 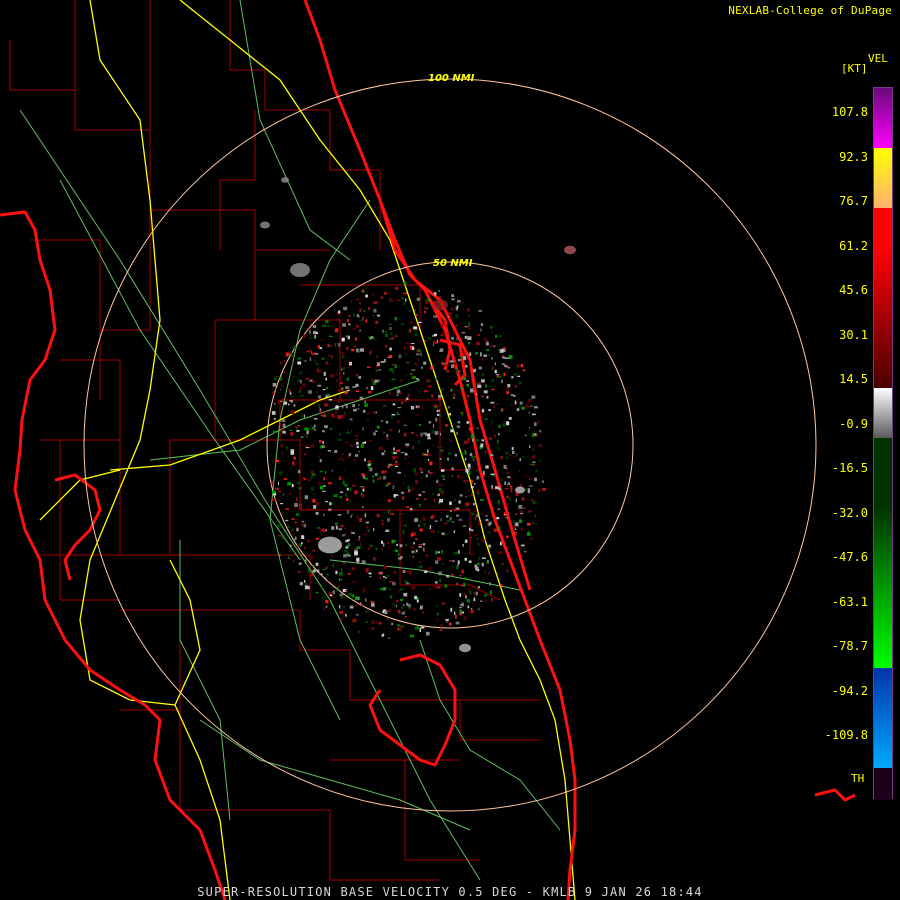 What do you see at coordinates (440, 305) in the screenshot?
I see `echo-cluster` at bounding box center [440, 305].